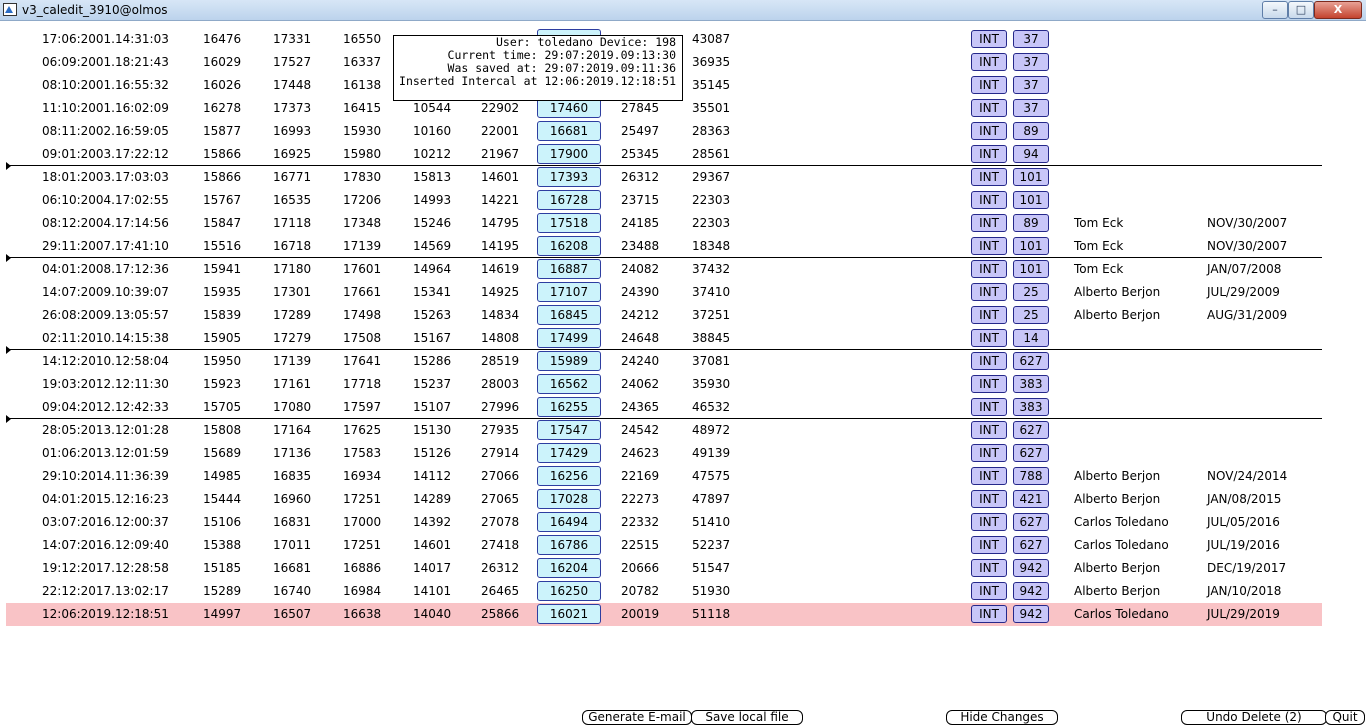 The width and height of the screenshot is (1366, 728). I want to click on row-value-6-field: 17518, so click(569, 223).